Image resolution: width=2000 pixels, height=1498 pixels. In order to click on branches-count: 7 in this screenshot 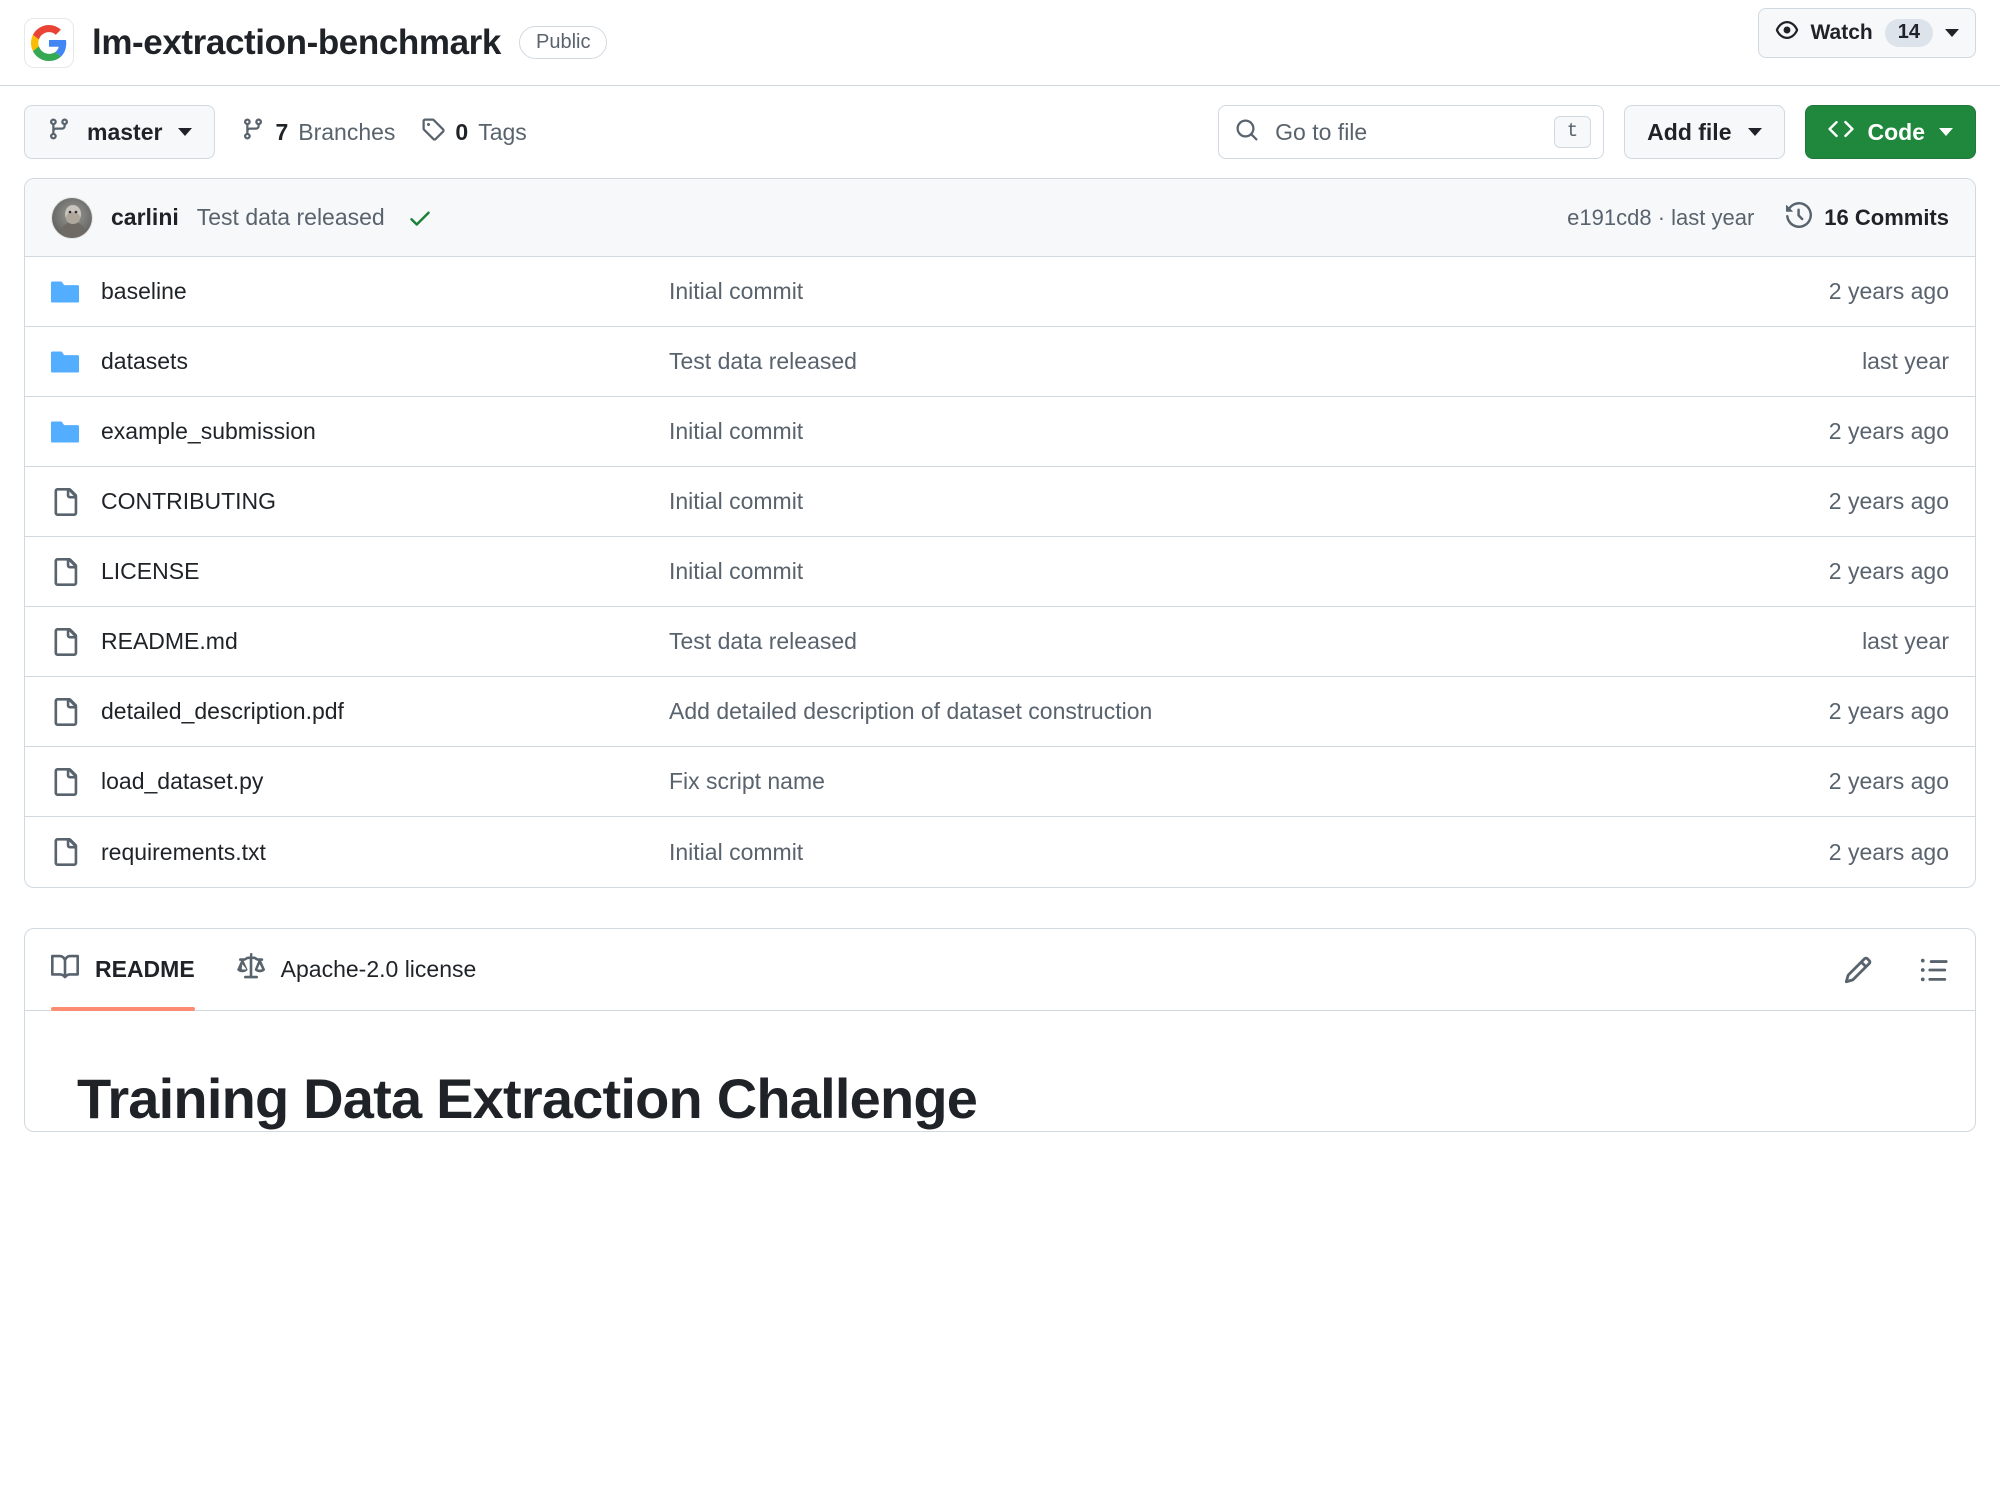, I will do `click(282, 131)`.